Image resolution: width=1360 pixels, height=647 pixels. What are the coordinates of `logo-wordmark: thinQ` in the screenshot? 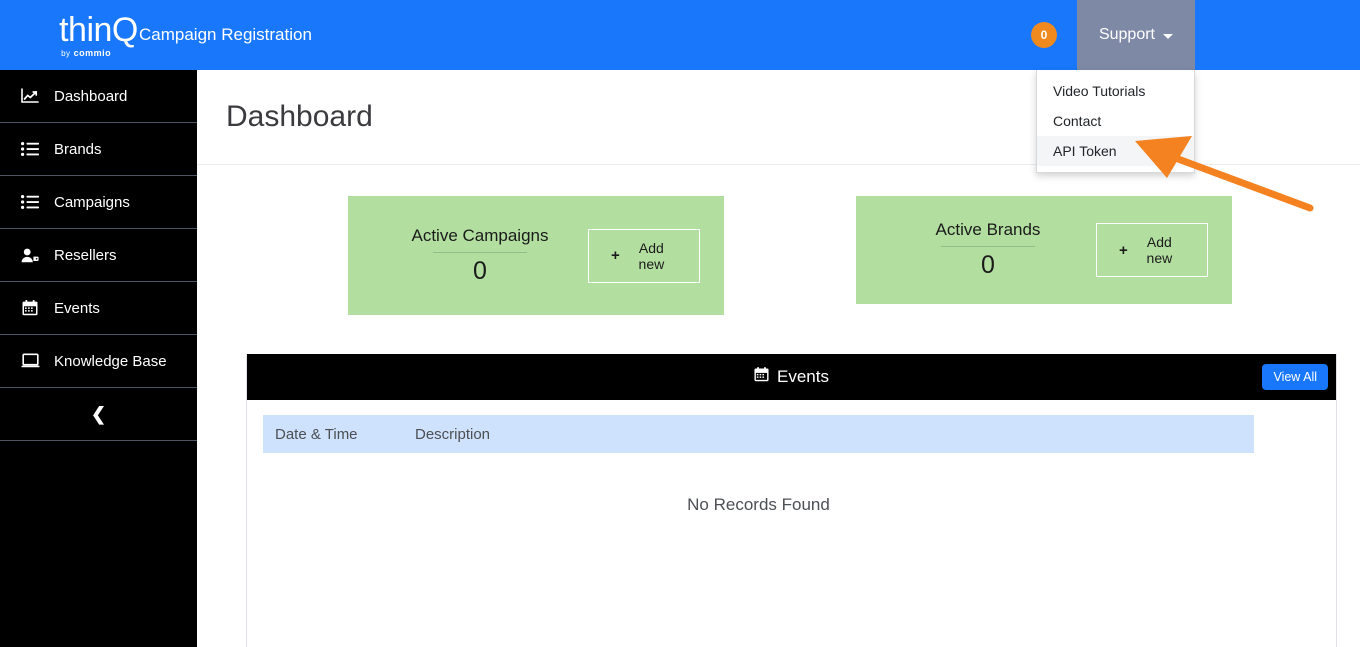 It's located at (98, 29).